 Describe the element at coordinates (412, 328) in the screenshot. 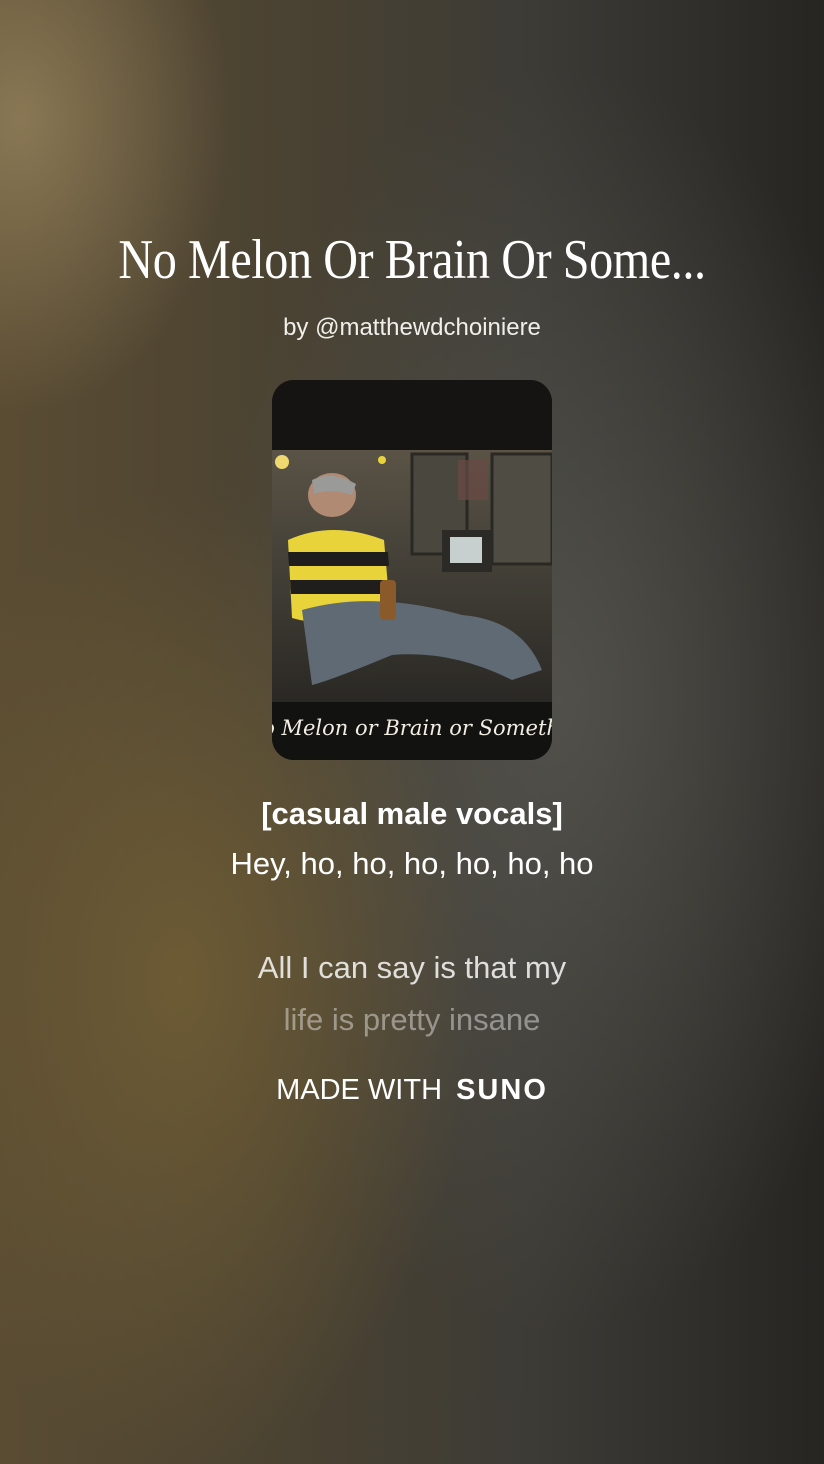

I see `artist-byline: by @matthewdchoiniere` at that location.